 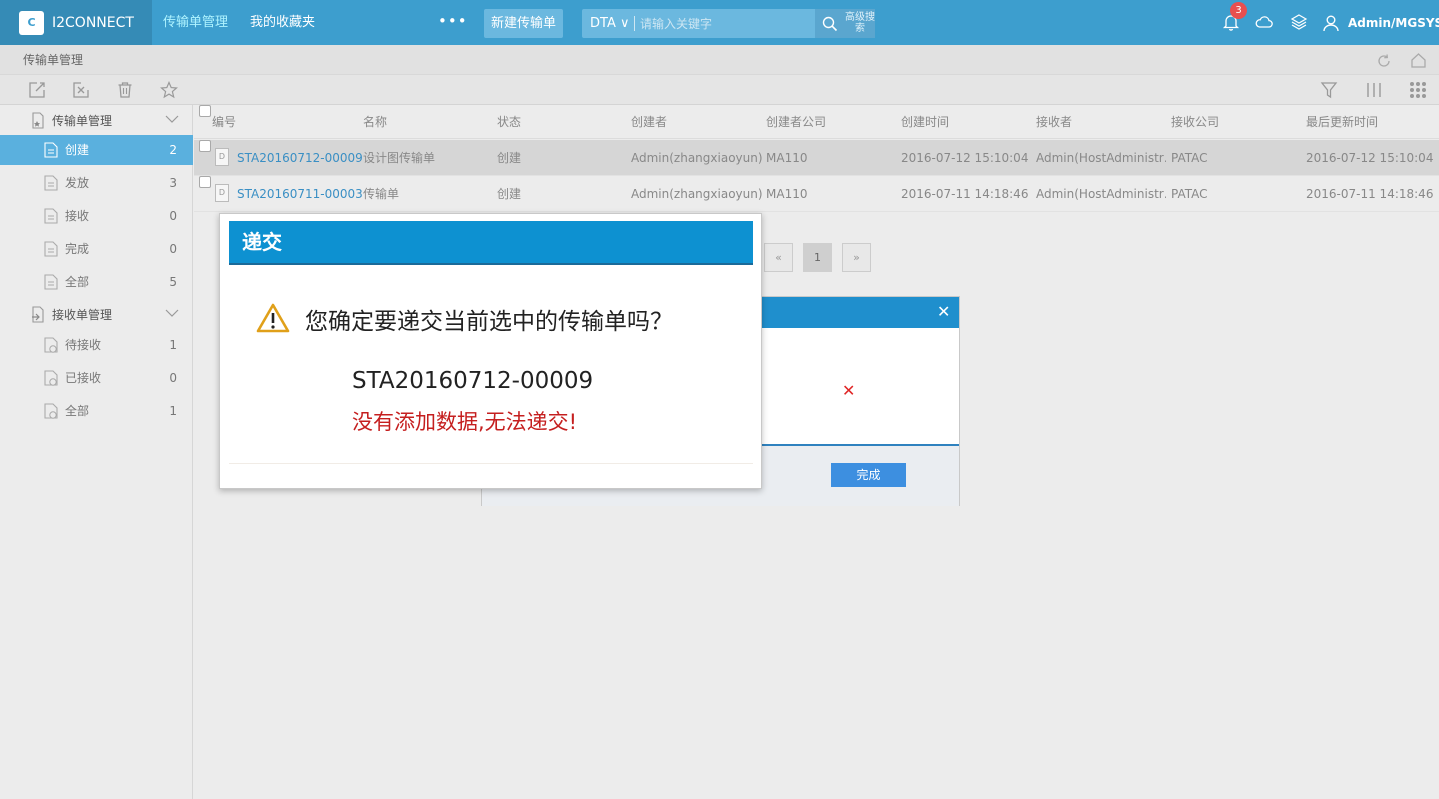 I want to click on page-number-button: 1, so click(x=817, y=257).